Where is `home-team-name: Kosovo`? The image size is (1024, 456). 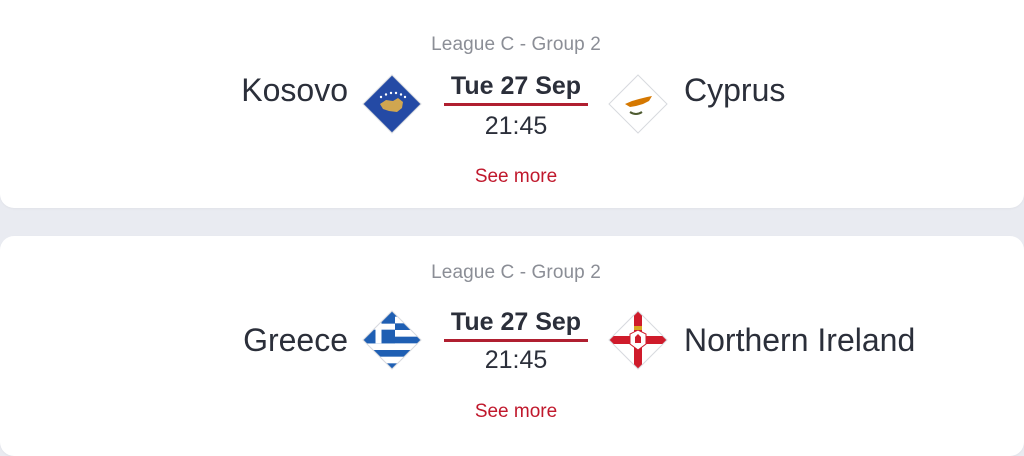
home-team-name: Kosovo is located at coordinates (198, 90).